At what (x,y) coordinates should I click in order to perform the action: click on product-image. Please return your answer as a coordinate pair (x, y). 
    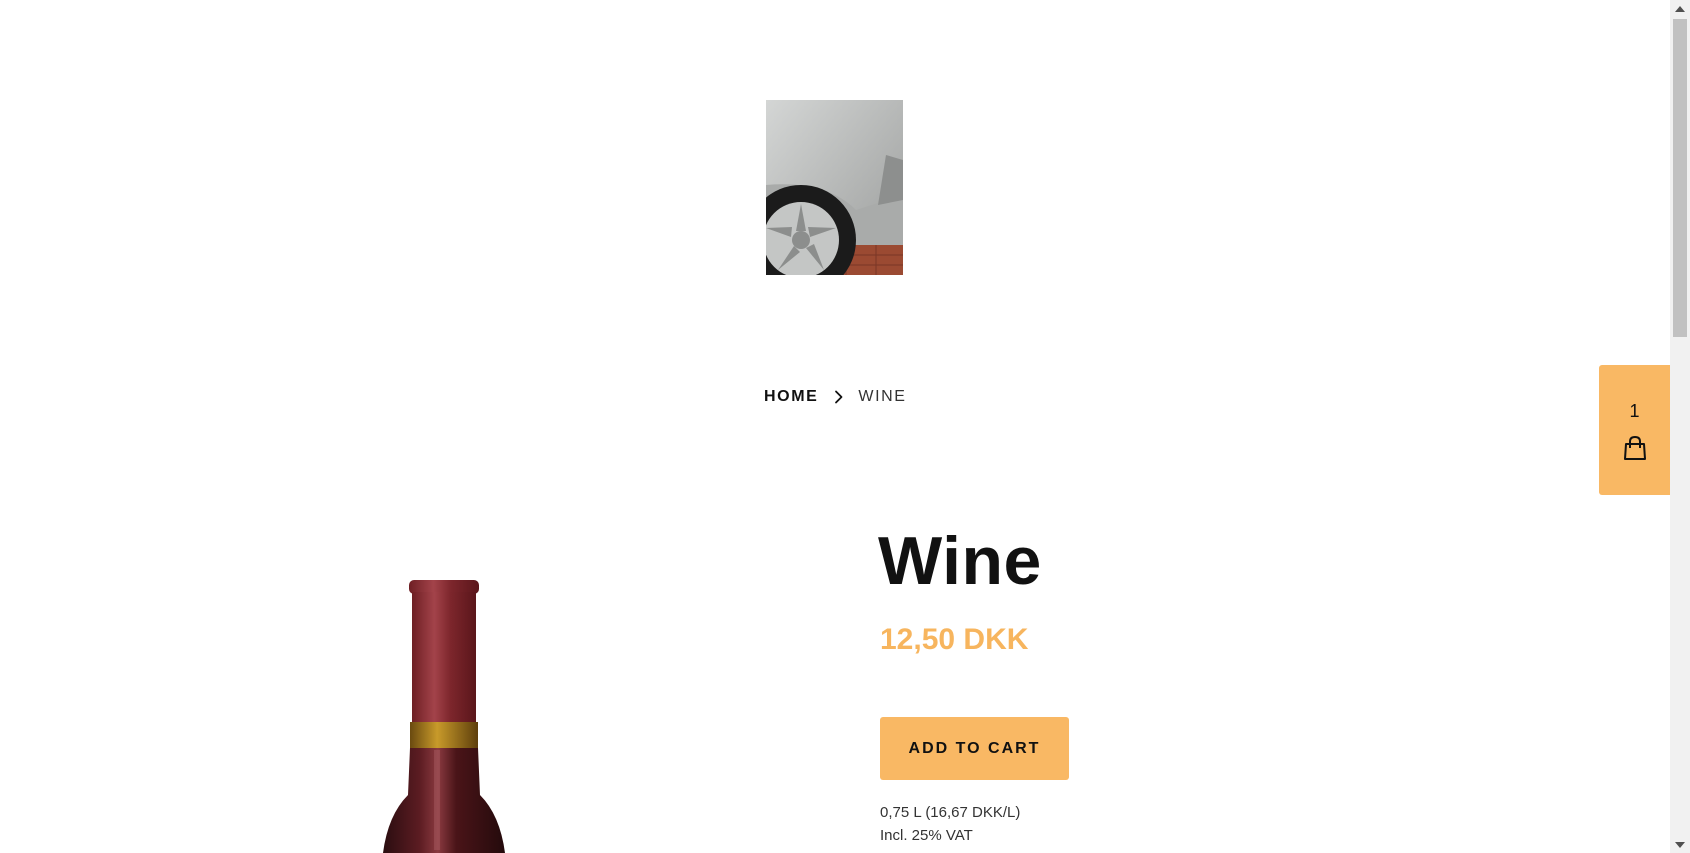
    Looking at the image, I should click on (450, 716).